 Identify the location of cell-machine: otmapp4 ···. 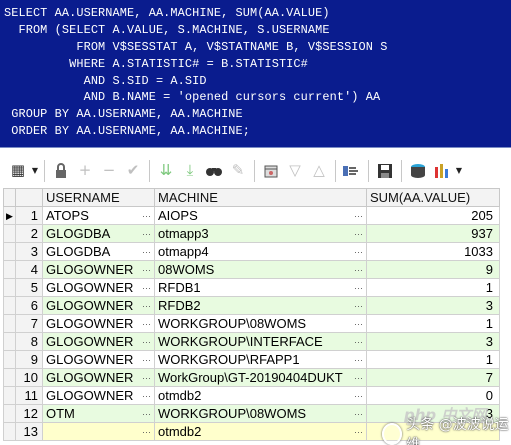
(260, 251).